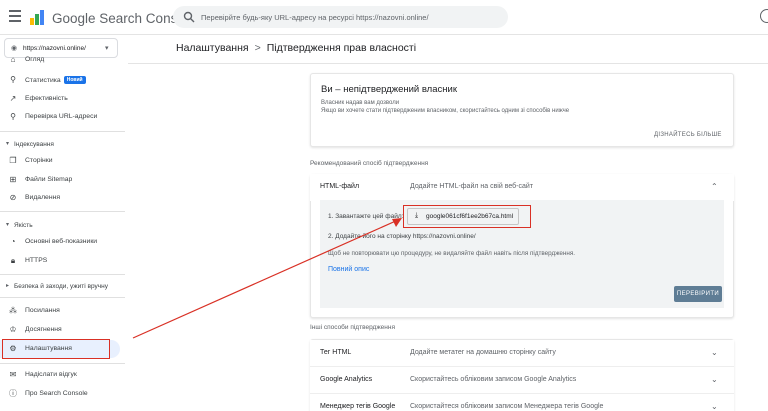 Image resolution: width=768 pixels, height=411 pixels. What do you see at coordinates (352, 327) in the screenshot?
I see `other-methods-label: Інші способи підтвердження` at bounding box center [352, 327].